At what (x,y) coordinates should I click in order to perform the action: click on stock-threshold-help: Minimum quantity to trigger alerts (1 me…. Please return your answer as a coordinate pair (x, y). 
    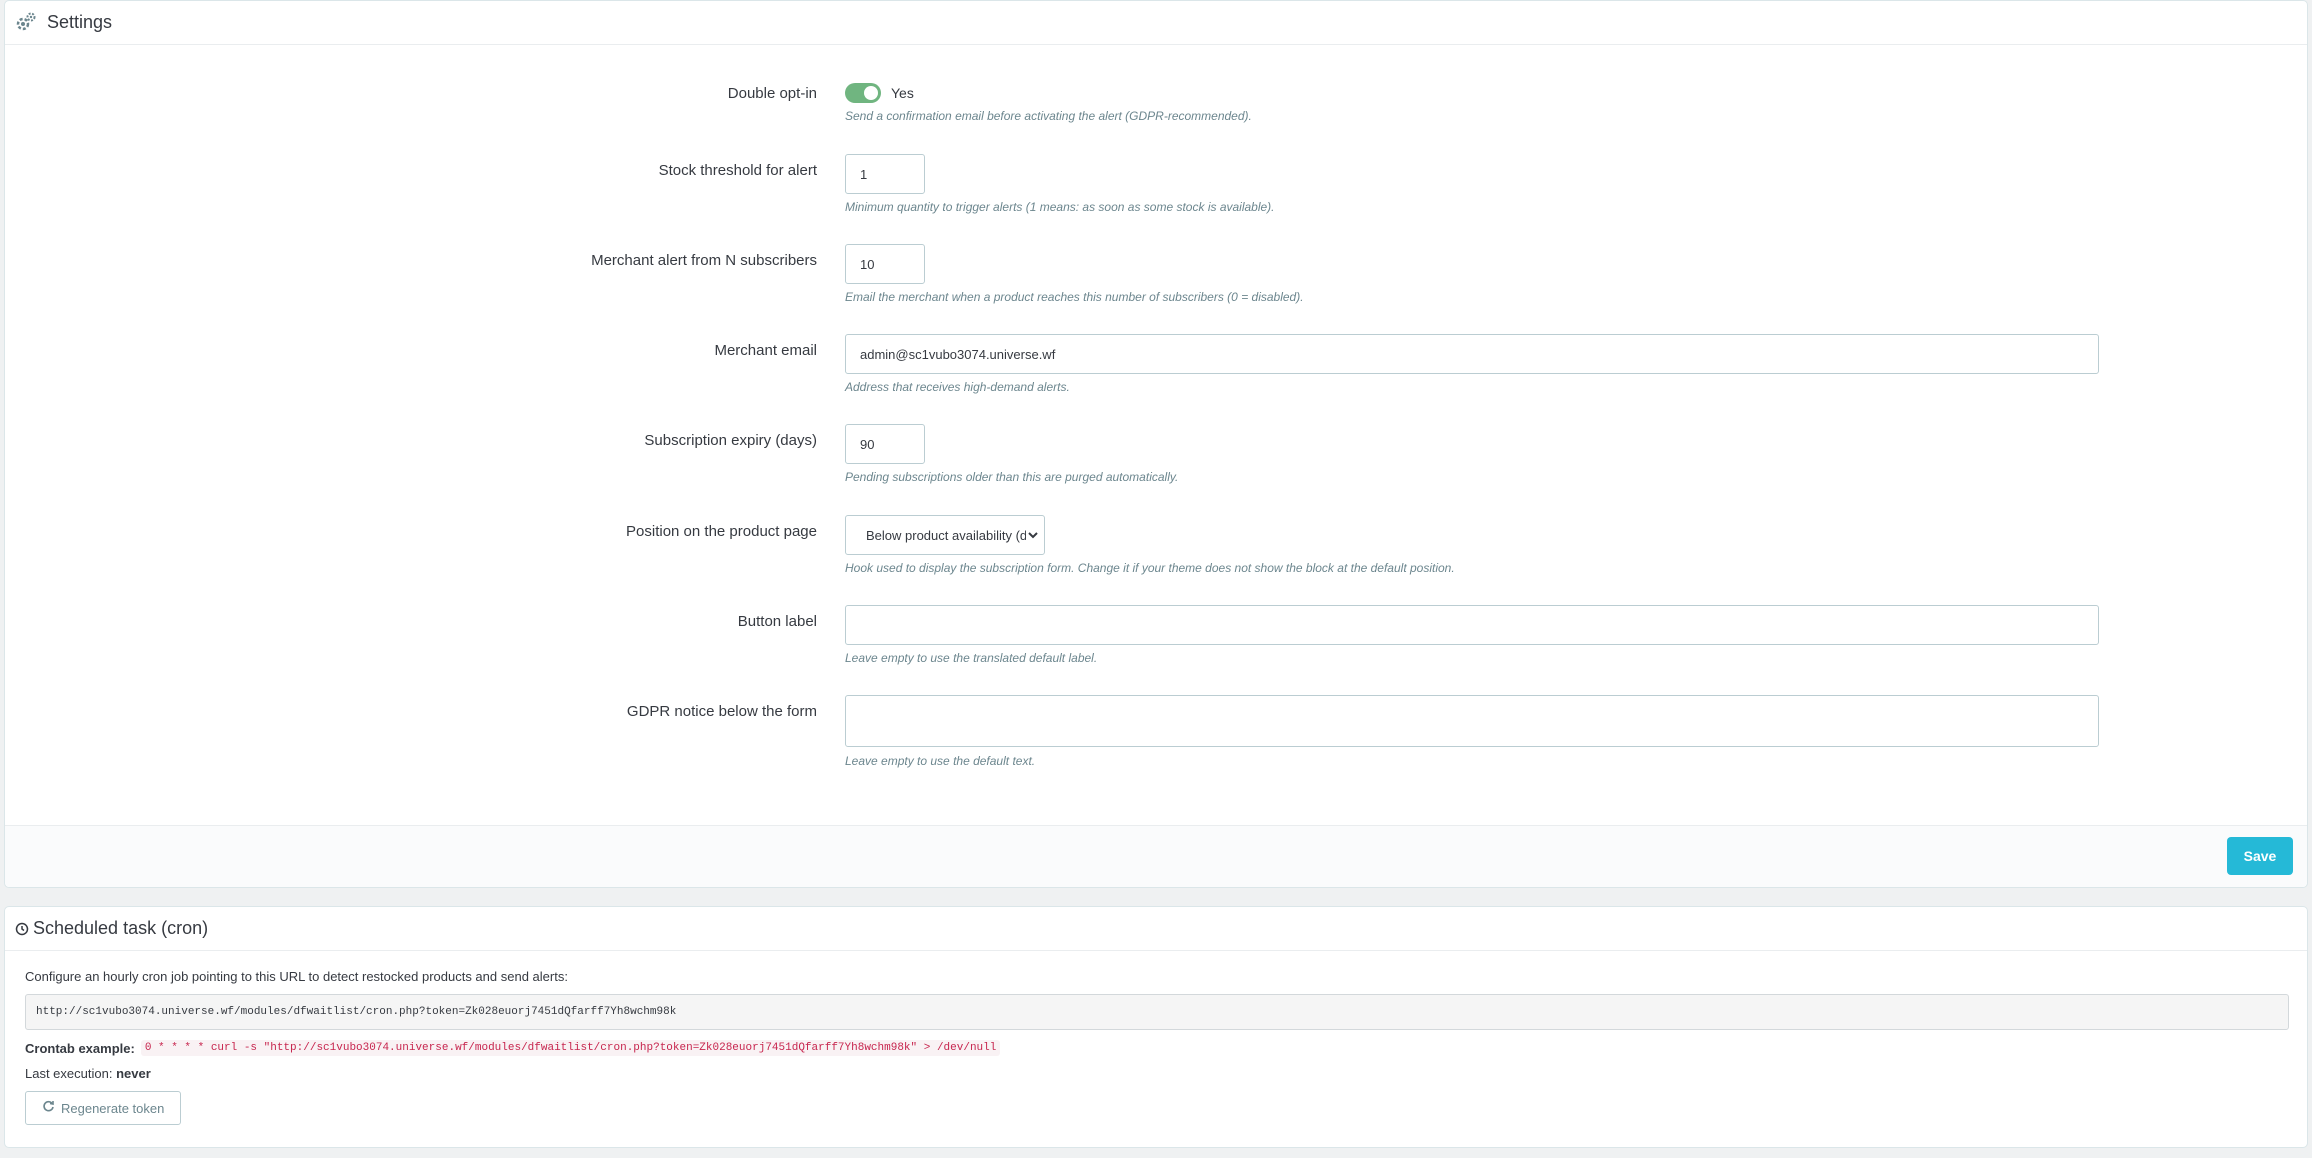
    Looking at the image, I should click on (1060, 207).